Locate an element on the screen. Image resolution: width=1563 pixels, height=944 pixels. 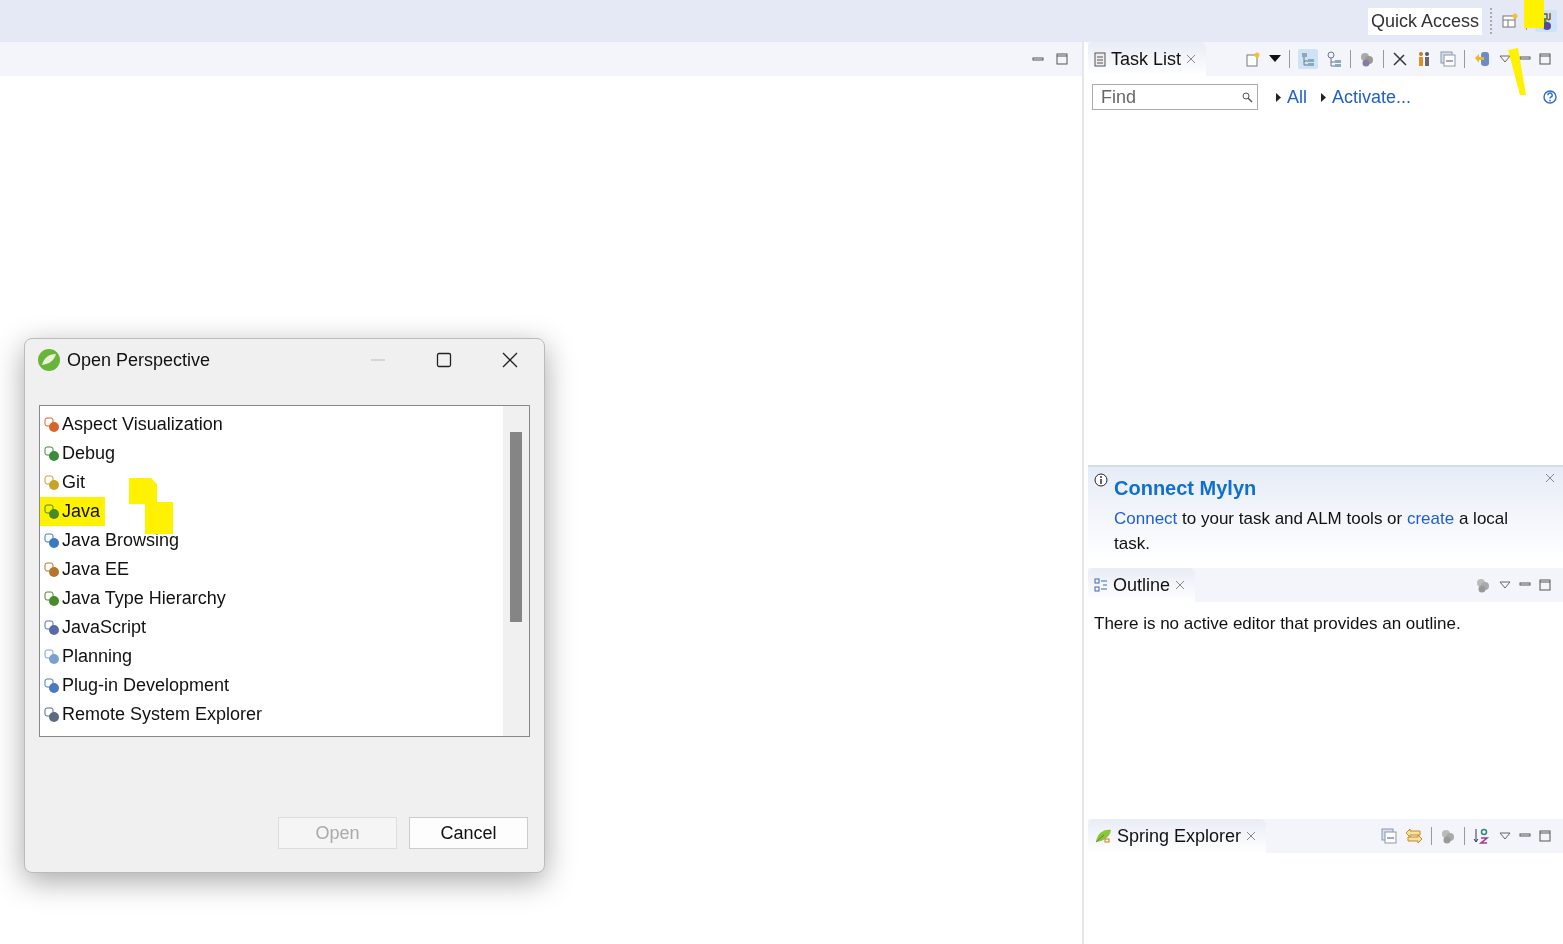
dialog-title: Open Perspective is located at coordinates (139, 360).